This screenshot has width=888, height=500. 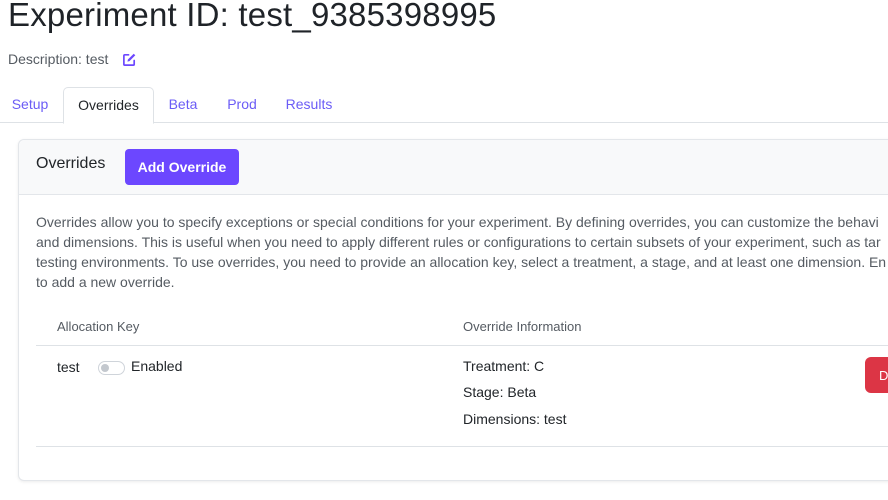 I want to click on description-text: Description: test, so click(x=58, y=59).